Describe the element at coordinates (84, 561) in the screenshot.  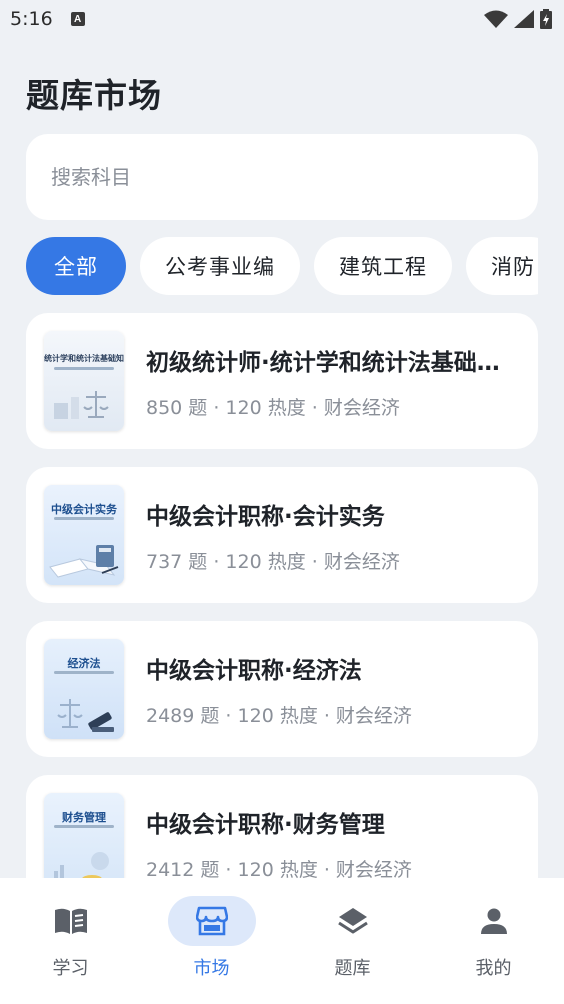
I see `calculator-book-icon` at that location.